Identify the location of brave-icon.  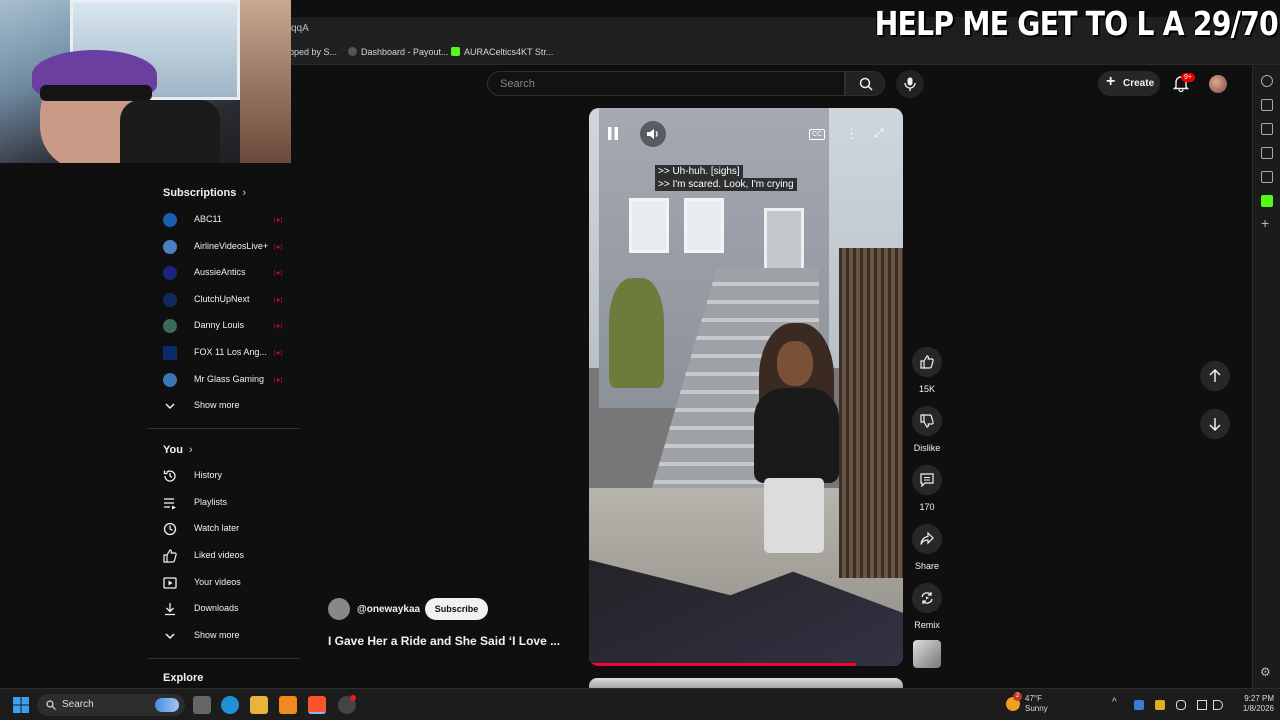
(317, 705).